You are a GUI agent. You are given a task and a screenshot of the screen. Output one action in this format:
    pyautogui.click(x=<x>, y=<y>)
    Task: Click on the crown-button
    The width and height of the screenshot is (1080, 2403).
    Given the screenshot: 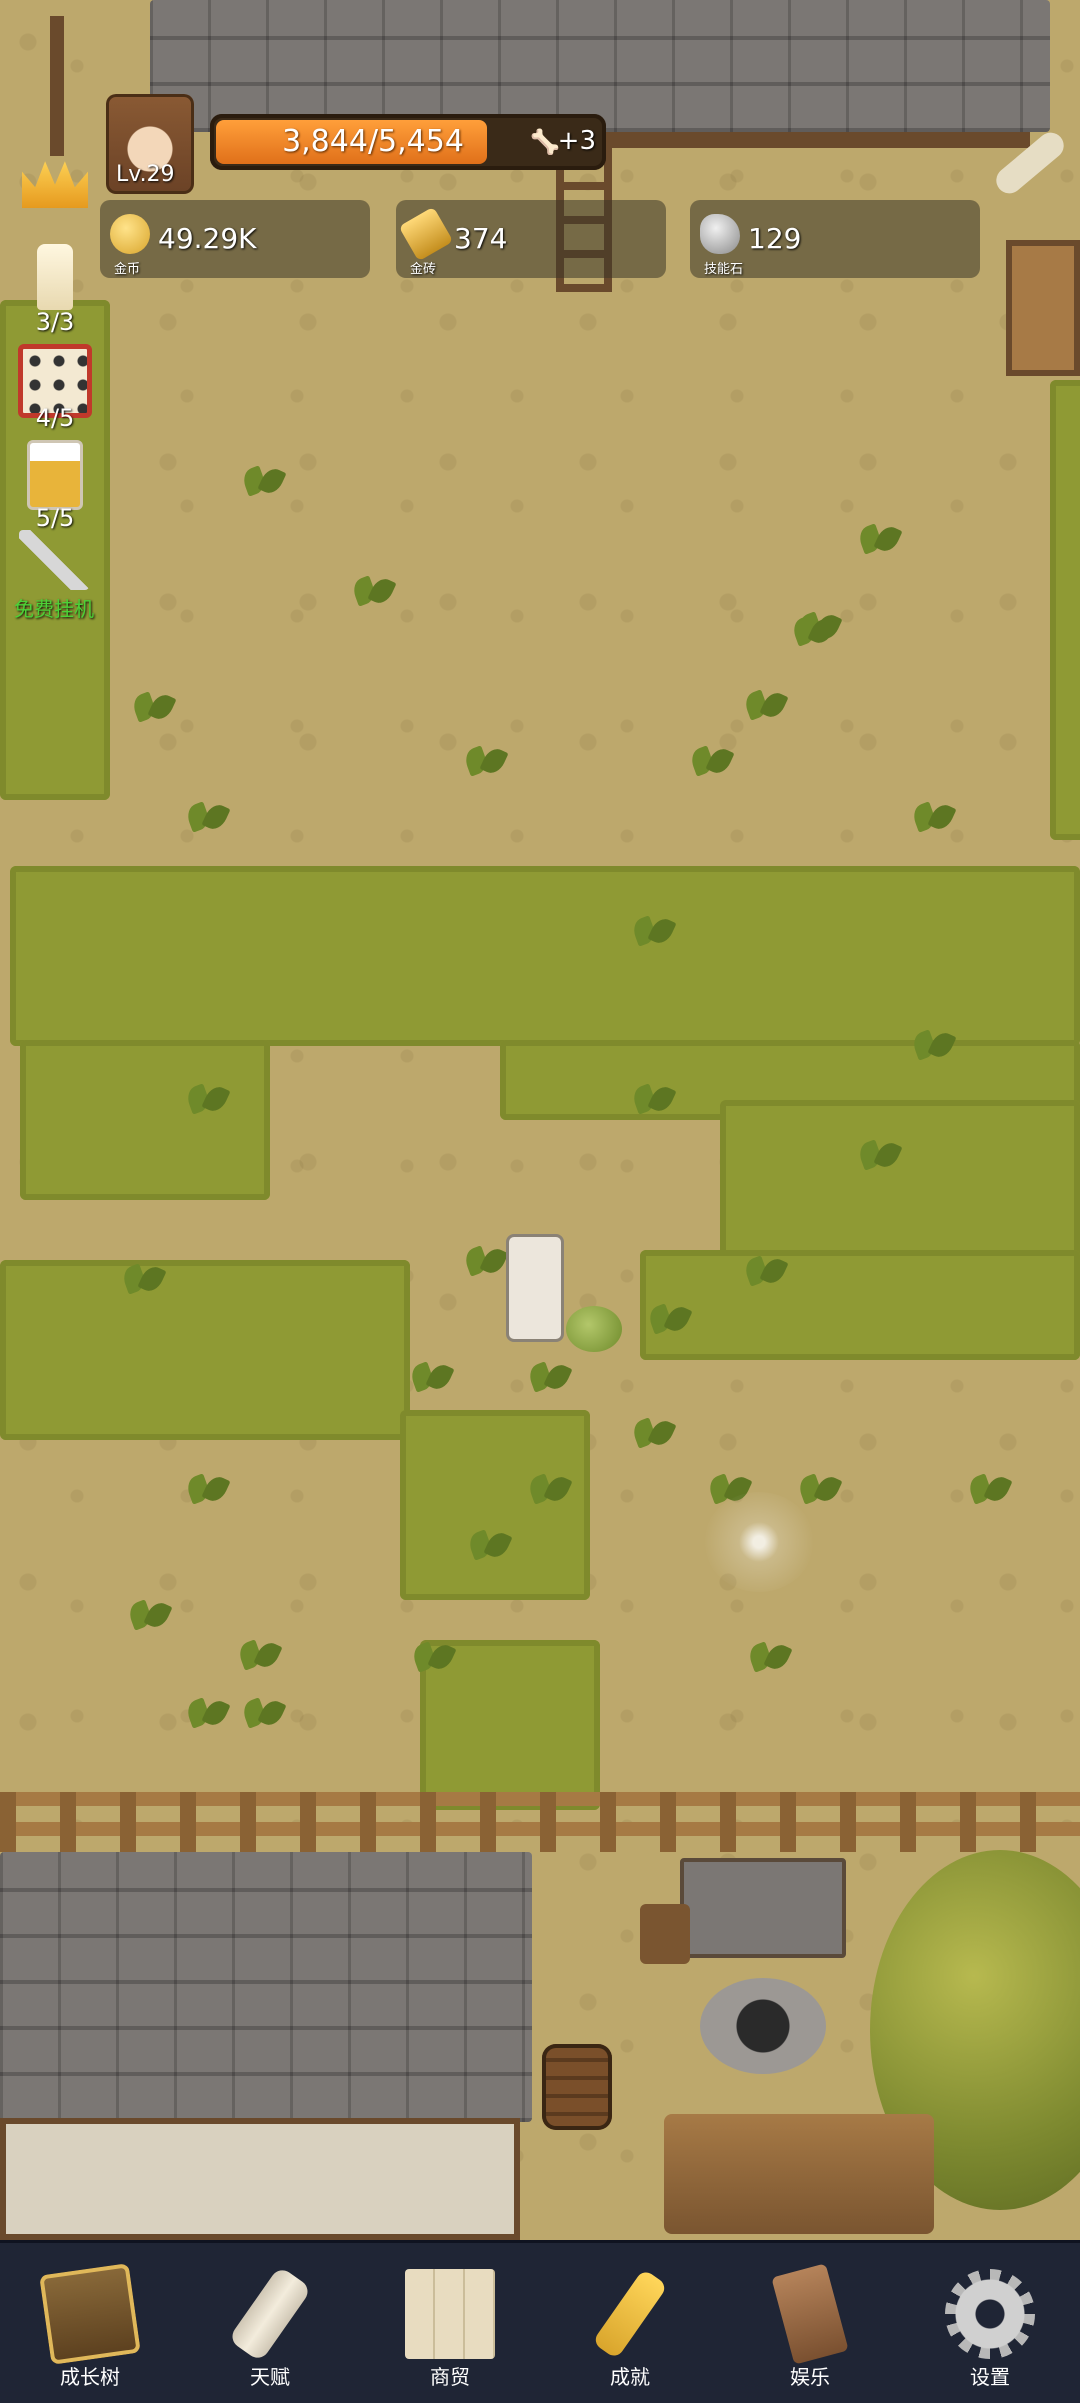 What is the action you would take?
    pyautogui.click(x=55, y=191)
    